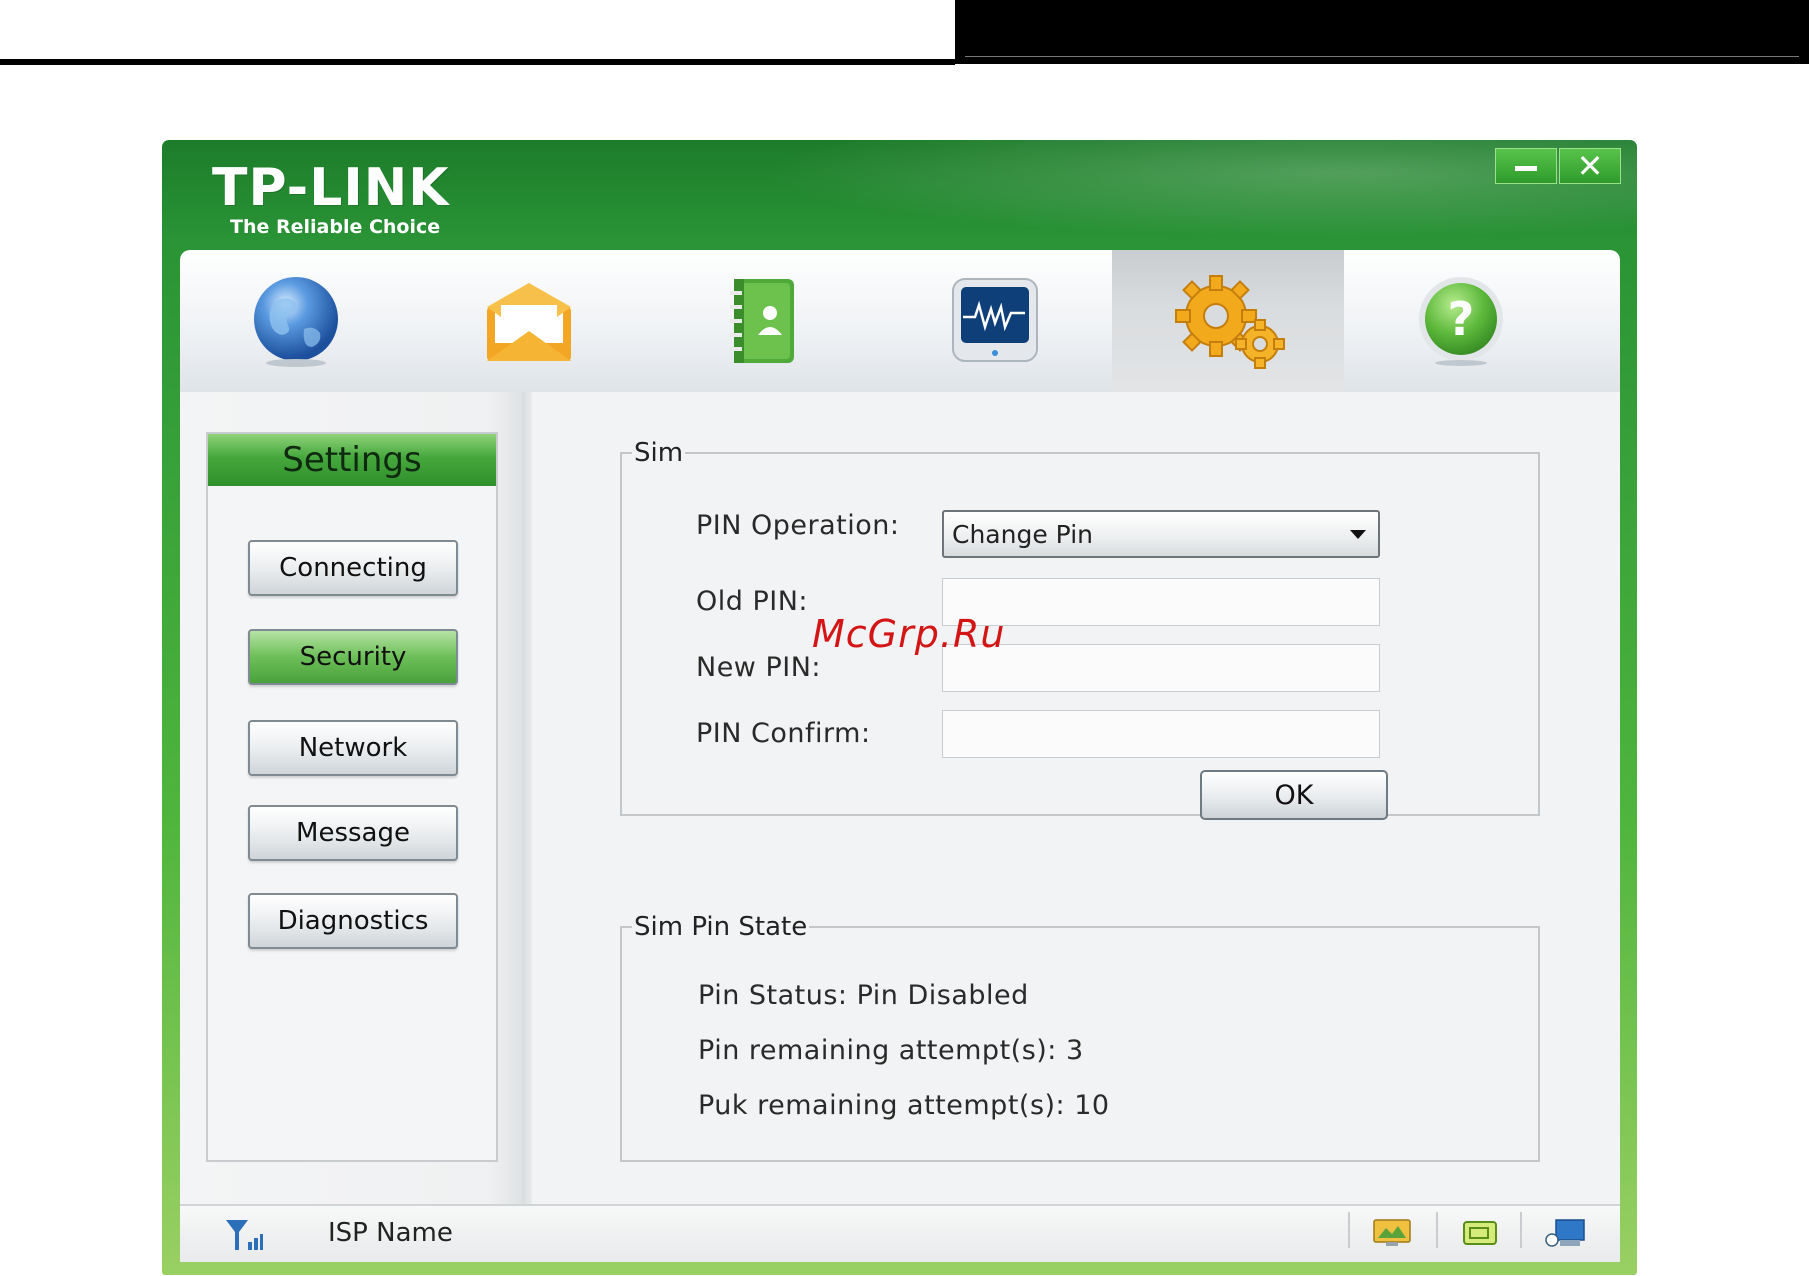 The image size is (1809, 1276). What do you see at coordinates (783, 733) in the screenshot?
I see `pin-confirm-label: PIN Confirm:` at bounding box center [783, 733].